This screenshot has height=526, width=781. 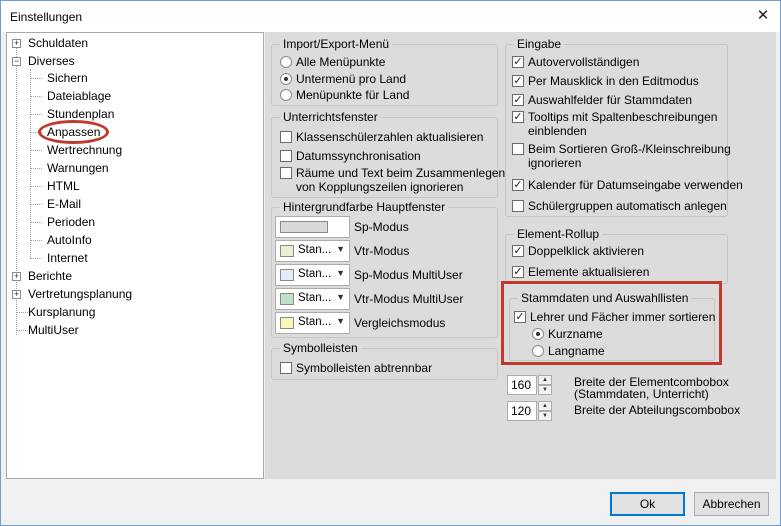 What do you see at coordinates (409, 299) in the screenshot?
I see `color-label: Vtr-Modus MultiUser` at bounding box center [409, 299].